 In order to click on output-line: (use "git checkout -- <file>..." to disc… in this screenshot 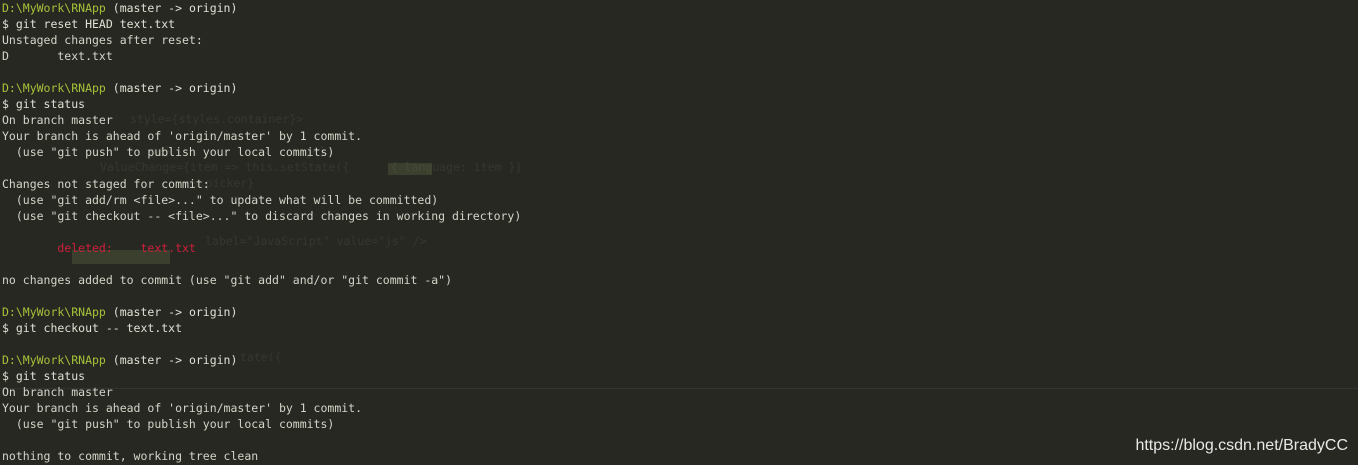, I will do `click(261, 216)`.